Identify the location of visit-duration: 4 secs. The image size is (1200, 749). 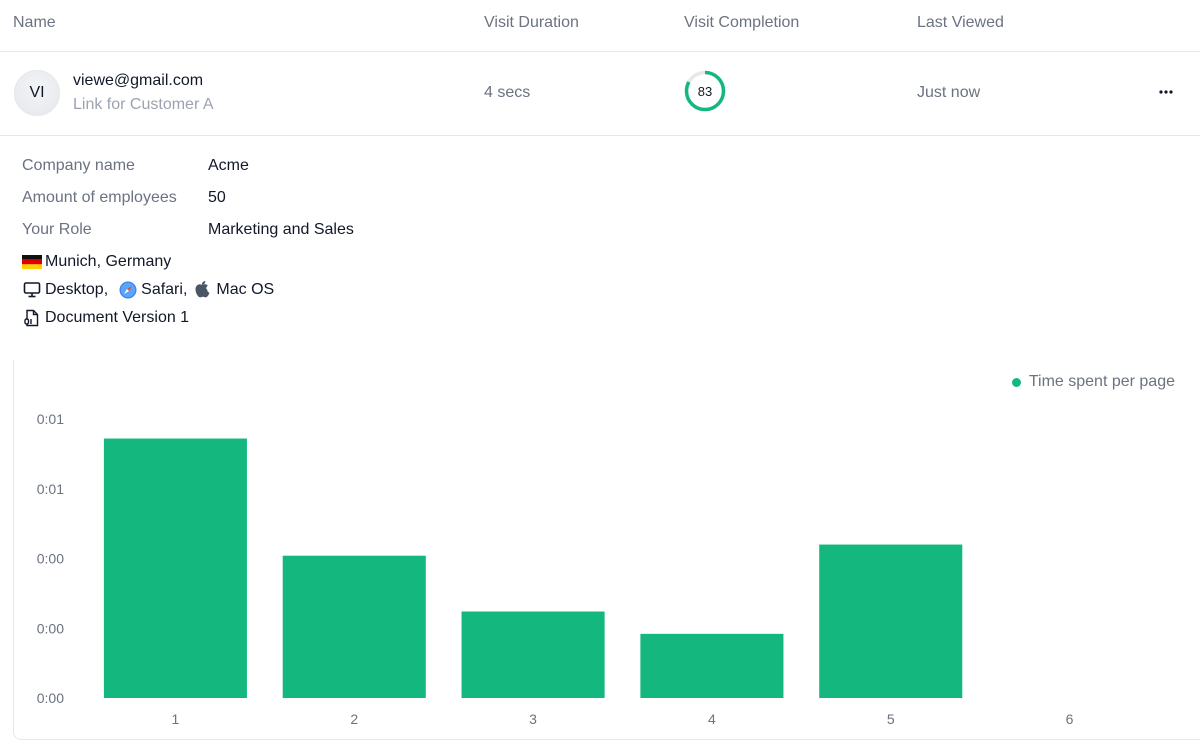
(507, 92).